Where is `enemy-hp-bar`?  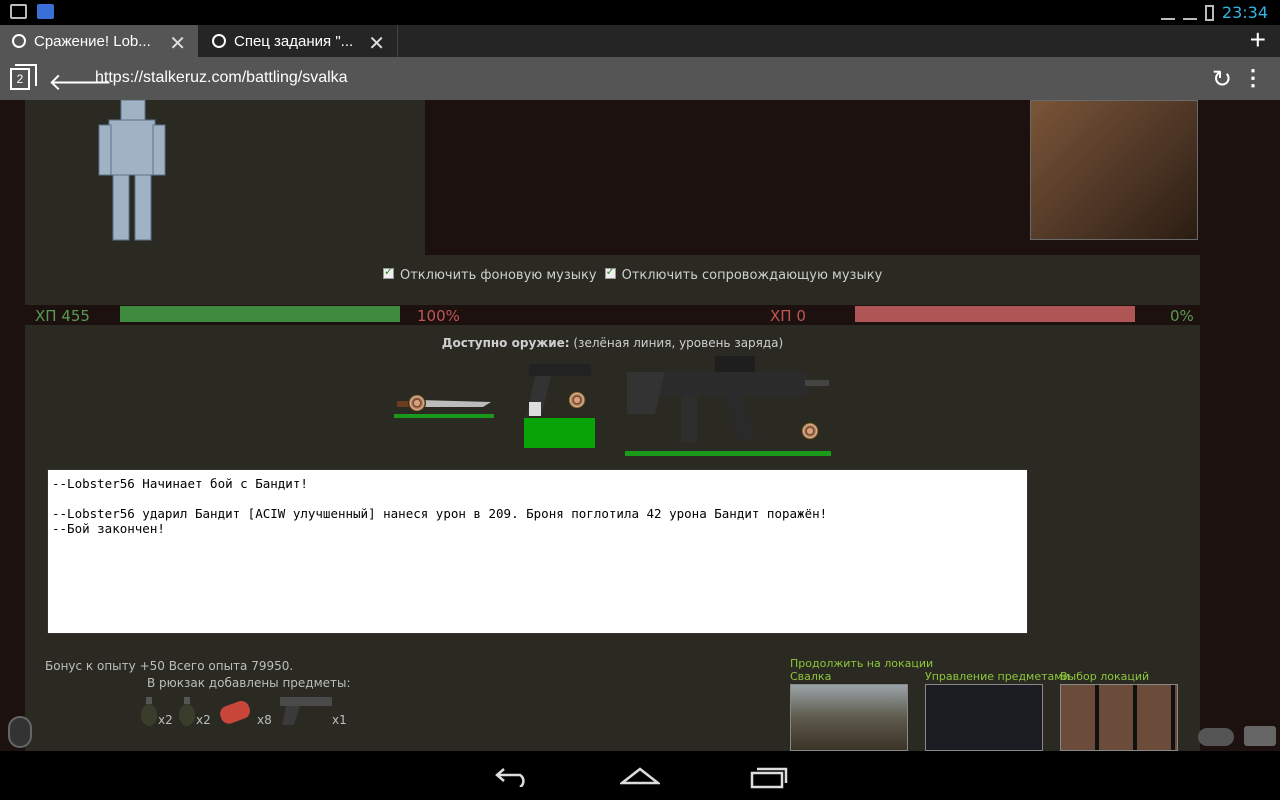
enemy-hp-bar is located at coordinates (995, 314).